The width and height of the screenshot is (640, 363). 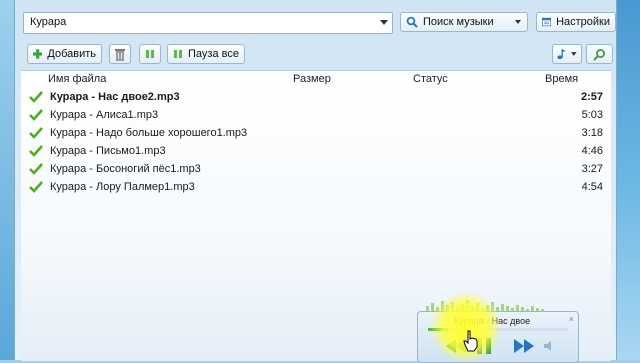 What do you see at coordinates (561, 54) in the screenshot?
I see `music-note-icon` at bounding box center [561, 54].